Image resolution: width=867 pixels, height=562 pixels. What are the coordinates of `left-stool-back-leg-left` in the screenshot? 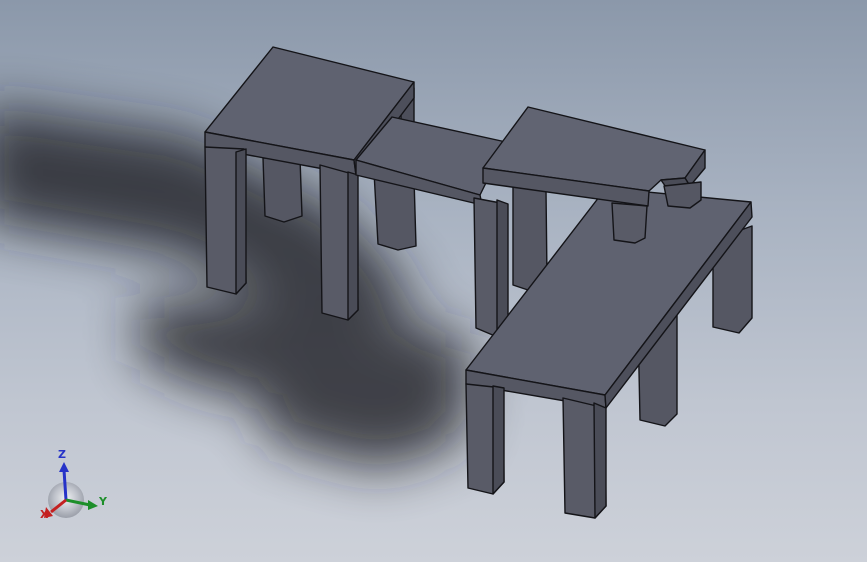 It's located at (282, 190).